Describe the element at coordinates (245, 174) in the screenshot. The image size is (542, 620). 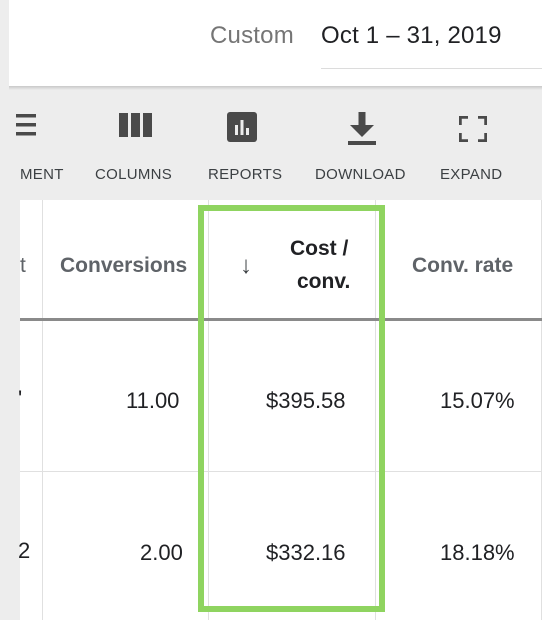
I see `reports-label: REPORTS` at that location.